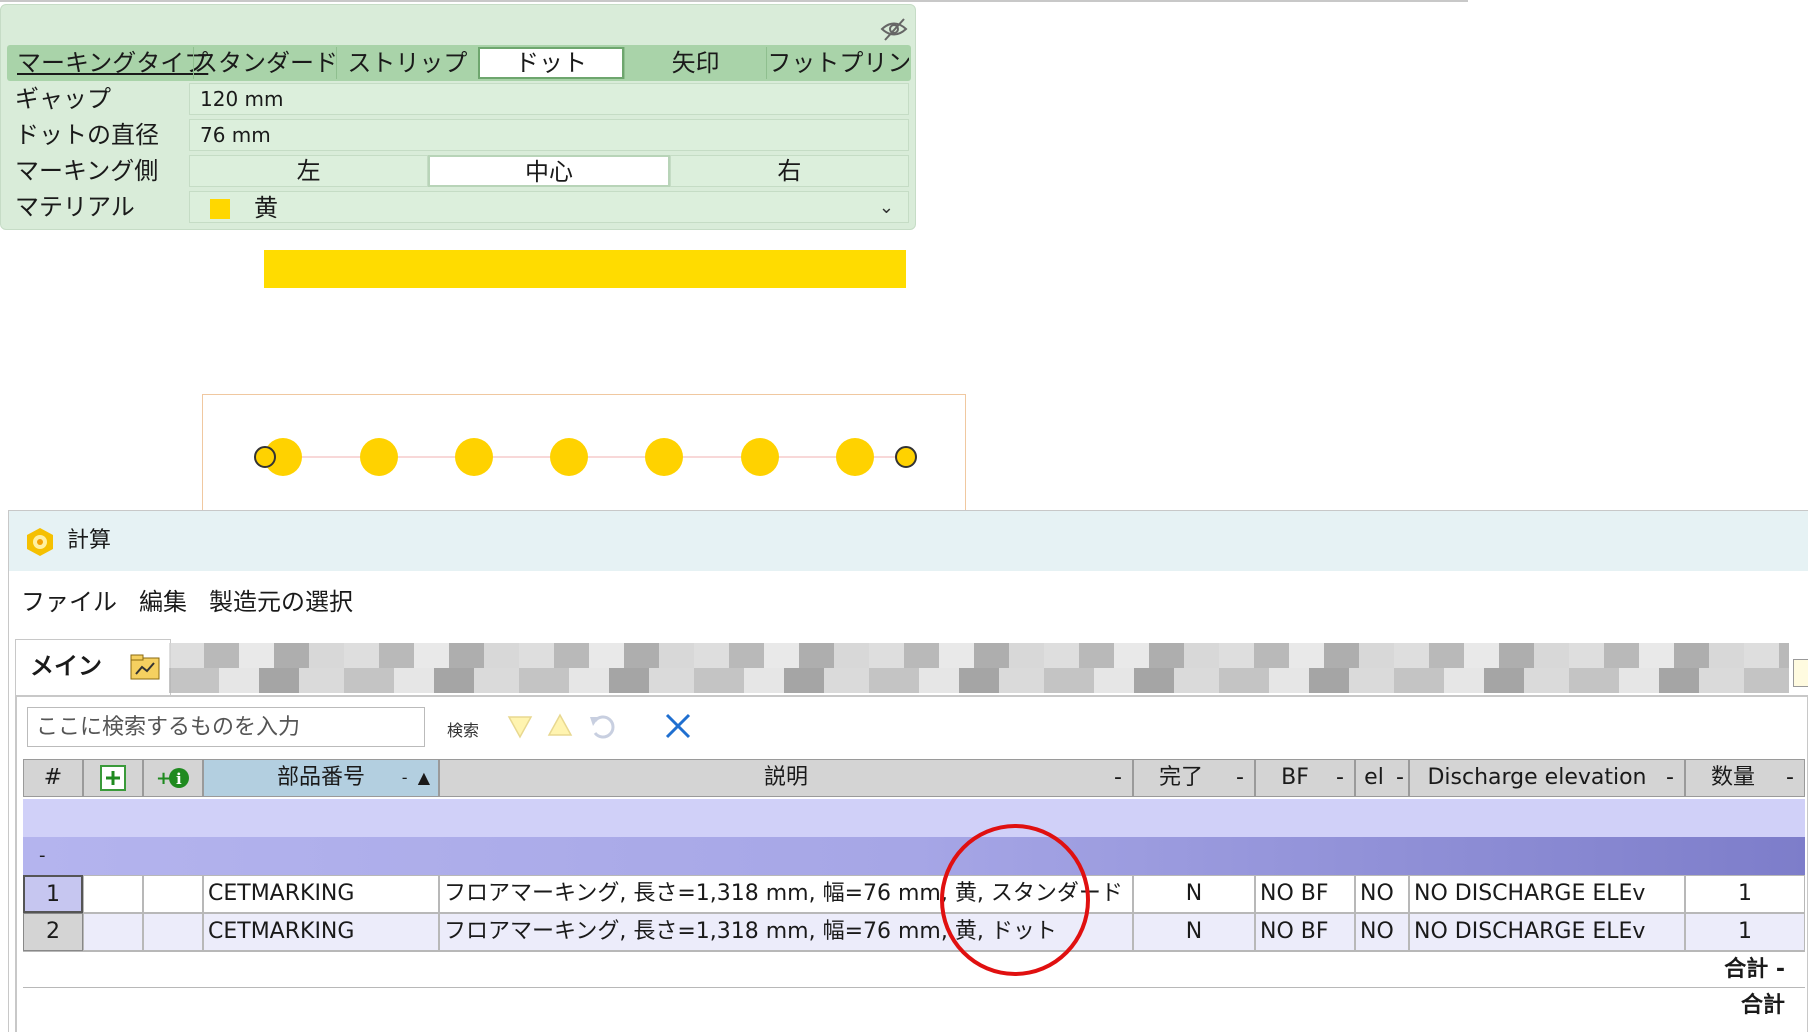 The height and width of the screenshot is (1032, 1808). What do you see at coordinates (53, 894) in the screenshot?
I see `row-number: 1` at bounding box center [53, 894].